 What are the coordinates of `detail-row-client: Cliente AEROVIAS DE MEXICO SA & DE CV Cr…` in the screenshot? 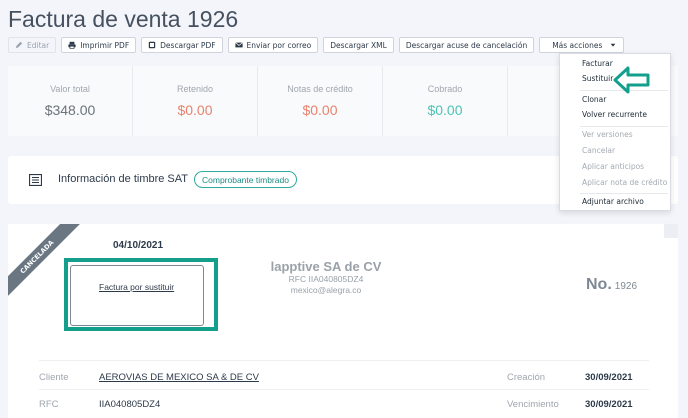 It's located at (344, 383).